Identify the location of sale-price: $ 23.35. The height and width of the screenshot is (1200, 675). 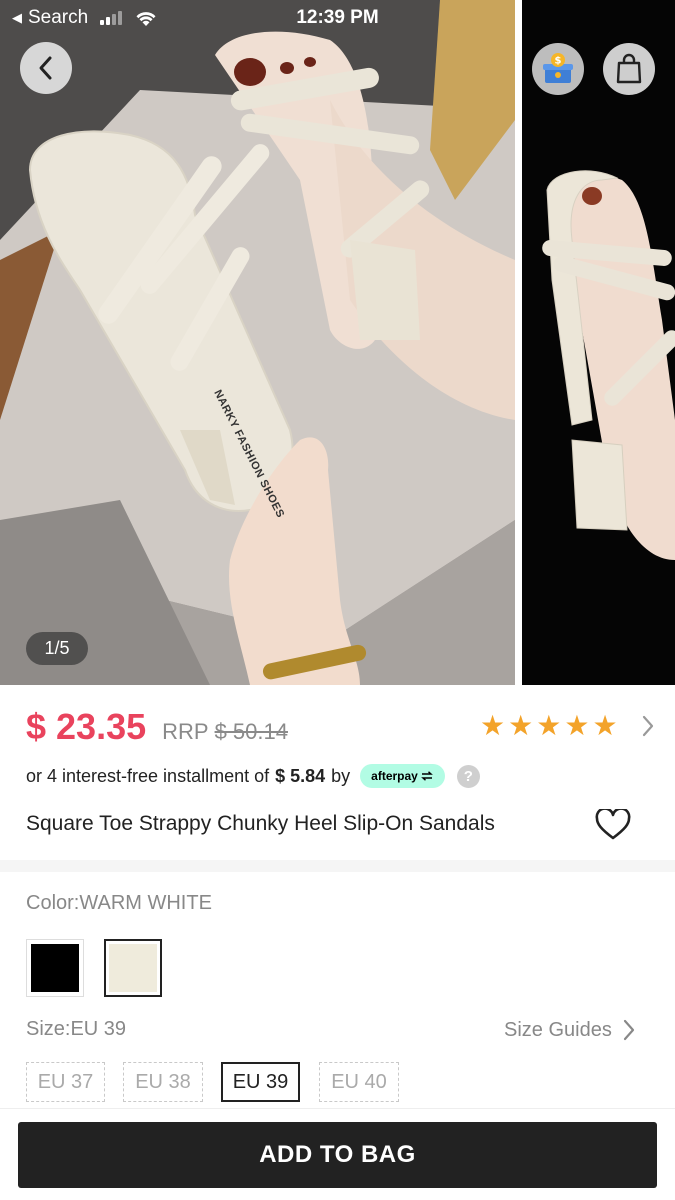
(86, 726).